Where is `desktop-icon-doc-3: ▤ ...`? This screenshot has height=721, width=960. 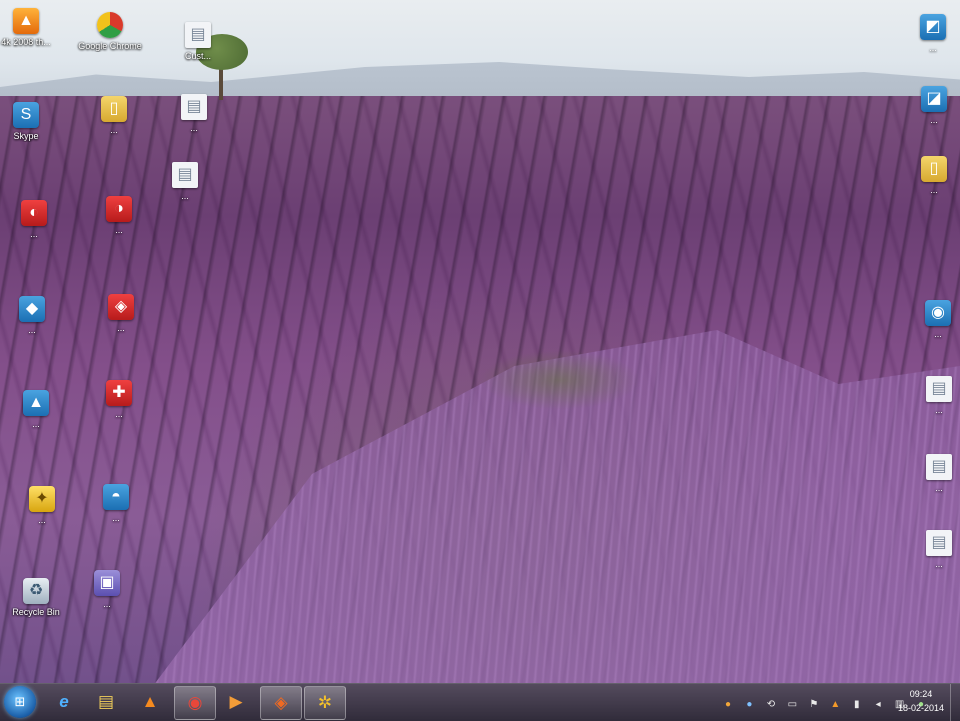 desktop-icon-doc-3: ▤ ... is located at coordinates (185, 182).